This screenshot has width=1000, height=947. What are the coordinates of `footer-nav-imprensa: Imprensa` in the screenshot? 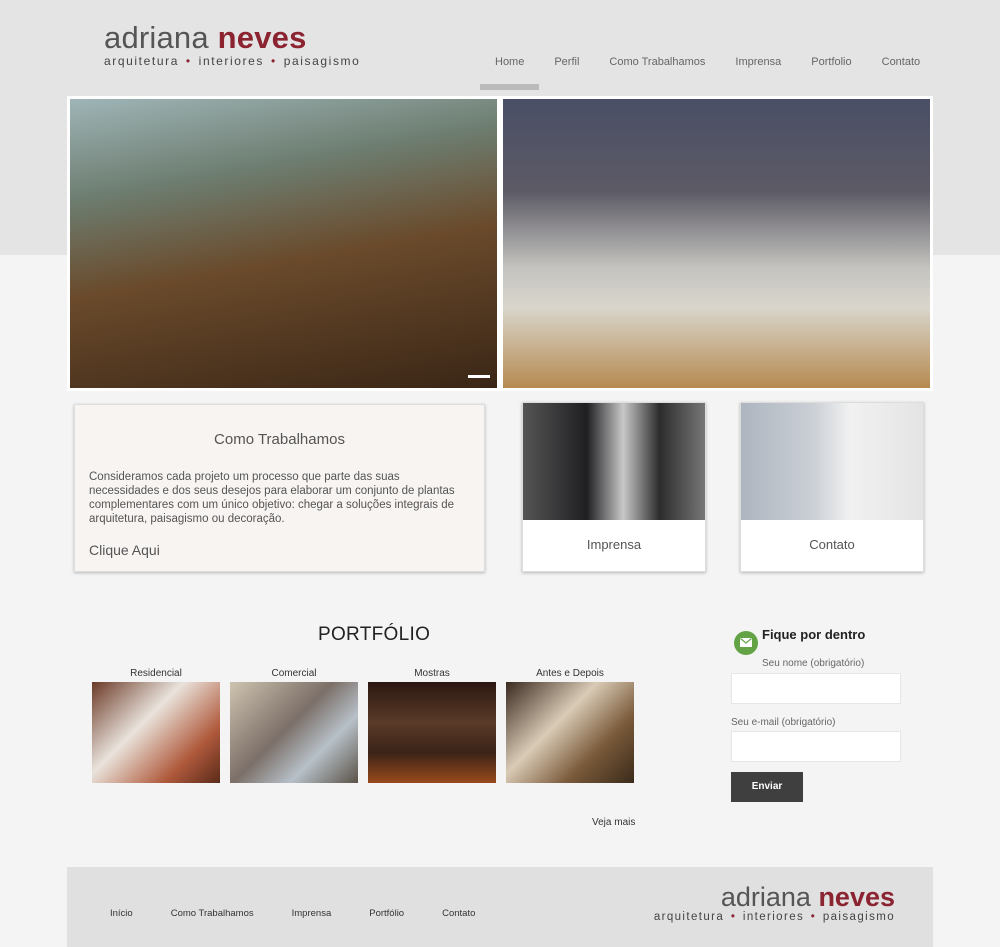 It's located at (312, 913).